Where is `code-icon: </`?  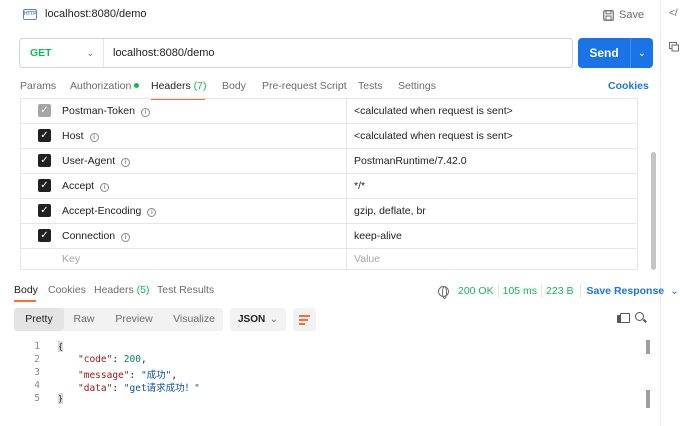 code-icon: </ is located at coordinates (673, 13).